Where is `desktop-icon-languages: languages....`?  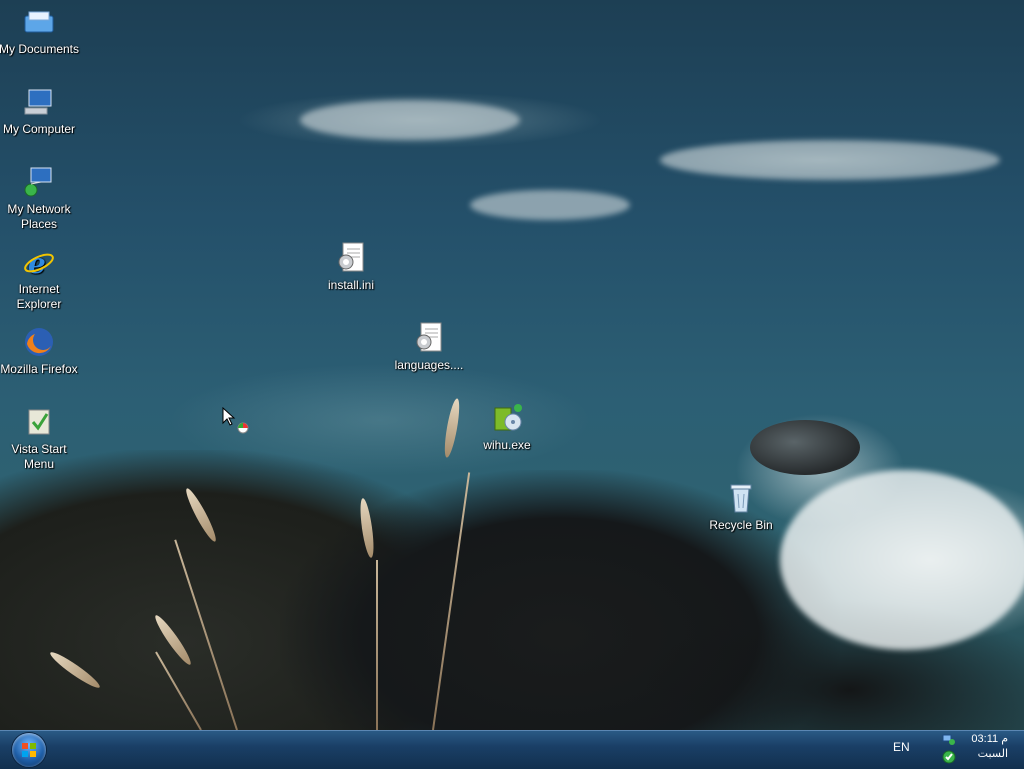 desktop-icon-languages: languages.... is located at coordinates (429, 347).